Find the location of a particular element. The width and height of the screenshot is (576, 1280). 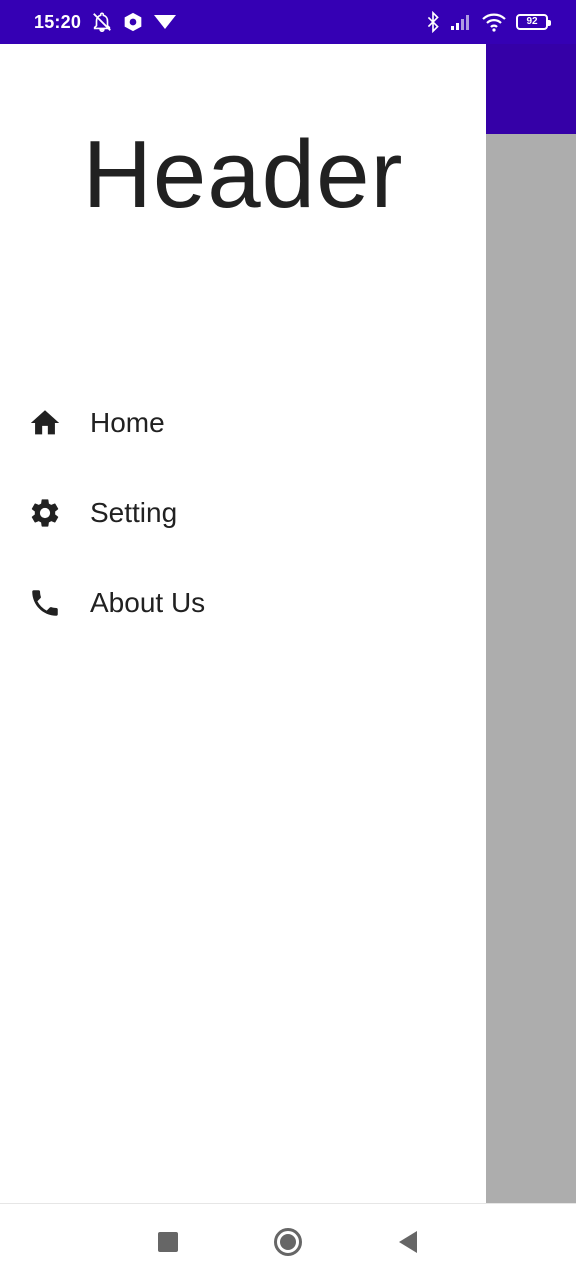

battery-level: 92 is located at coordinates (532, 21).